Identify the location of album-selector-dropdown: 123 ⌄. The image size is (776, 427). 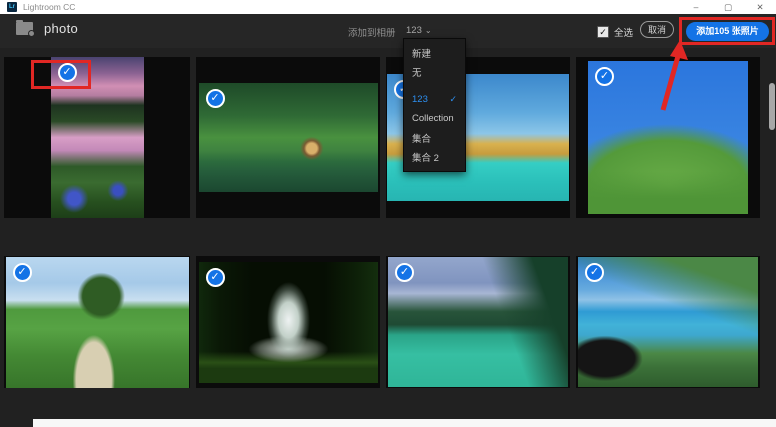
(419, 30).